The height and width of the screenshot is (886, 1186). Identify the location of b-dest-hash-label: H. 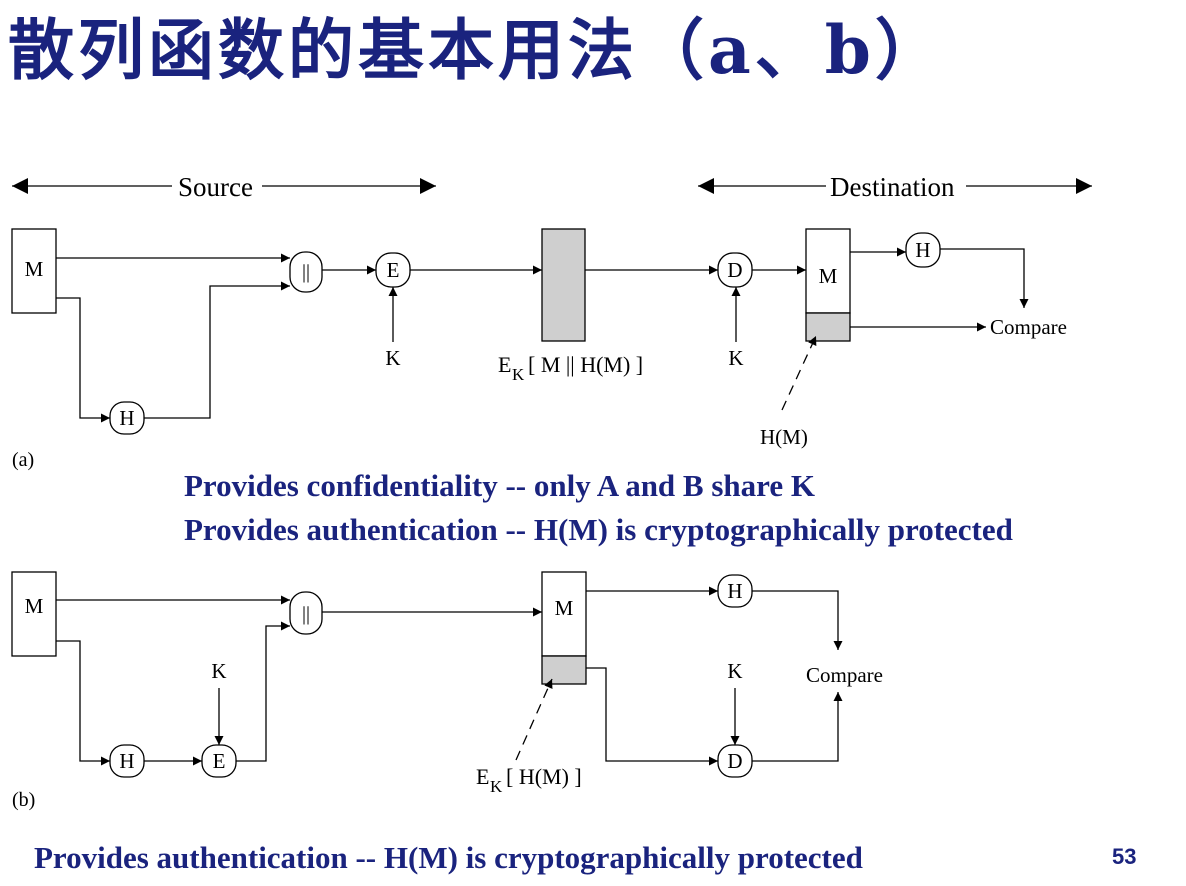
(734, 591).